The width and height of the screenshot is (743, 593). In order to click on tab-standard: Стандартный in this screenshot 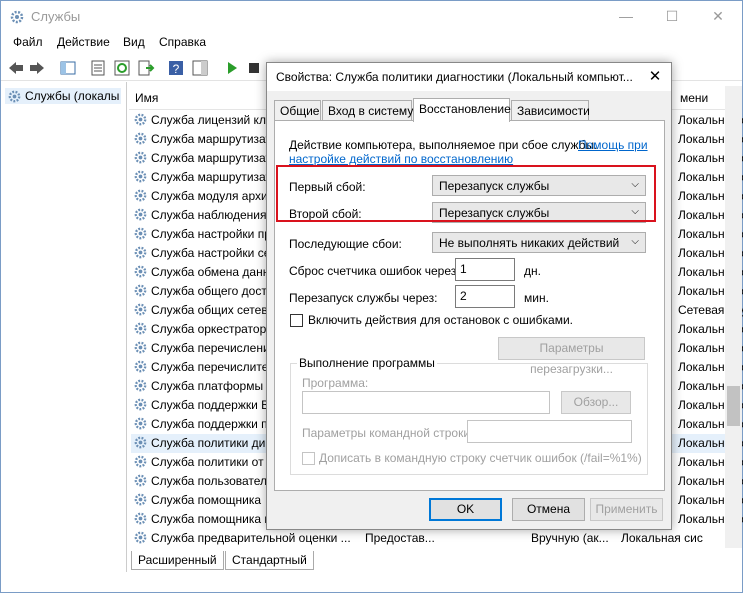, I will do `click(269, 560)`.